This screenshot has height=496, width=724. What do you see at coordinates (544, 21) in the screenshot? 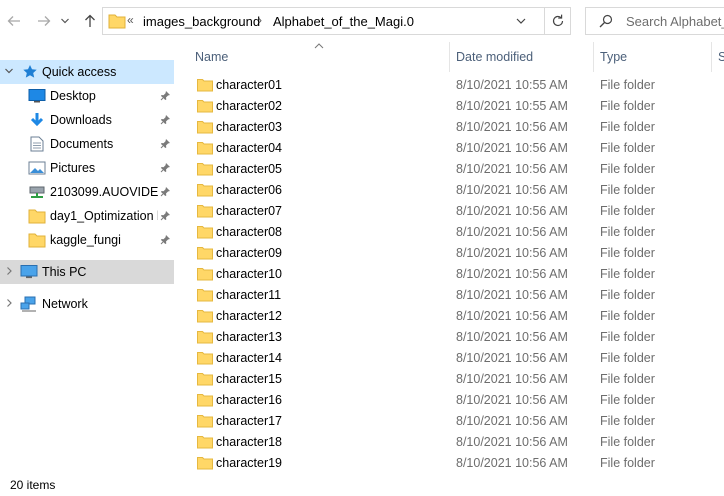
I see `address-divider` at bounding box center [544, 21].